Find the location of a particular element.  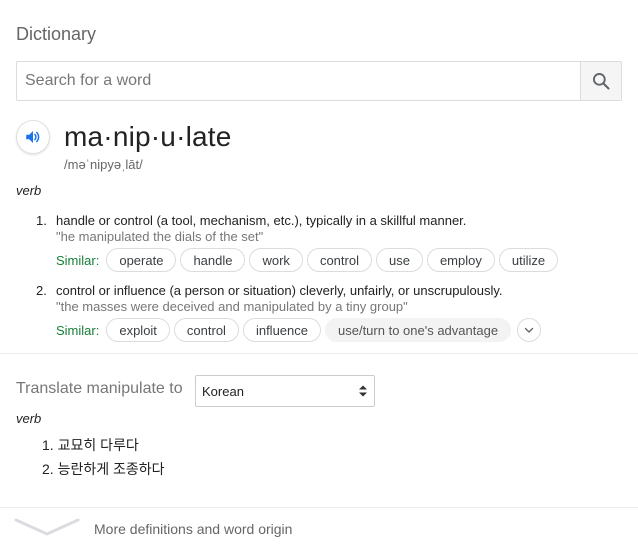

similar-chip-use: use is located at coordinates (399, 260).